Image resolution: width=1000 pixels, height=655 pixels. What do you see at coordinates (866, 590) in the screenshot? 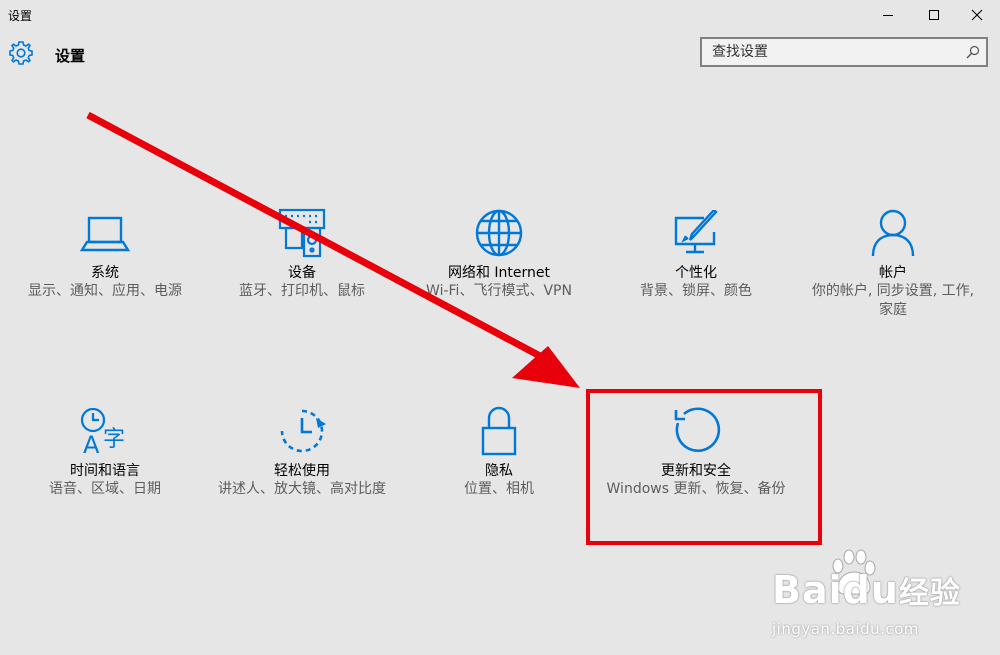
I see `watermark-brand: Baidu经验` at bounding box center [866, 590].